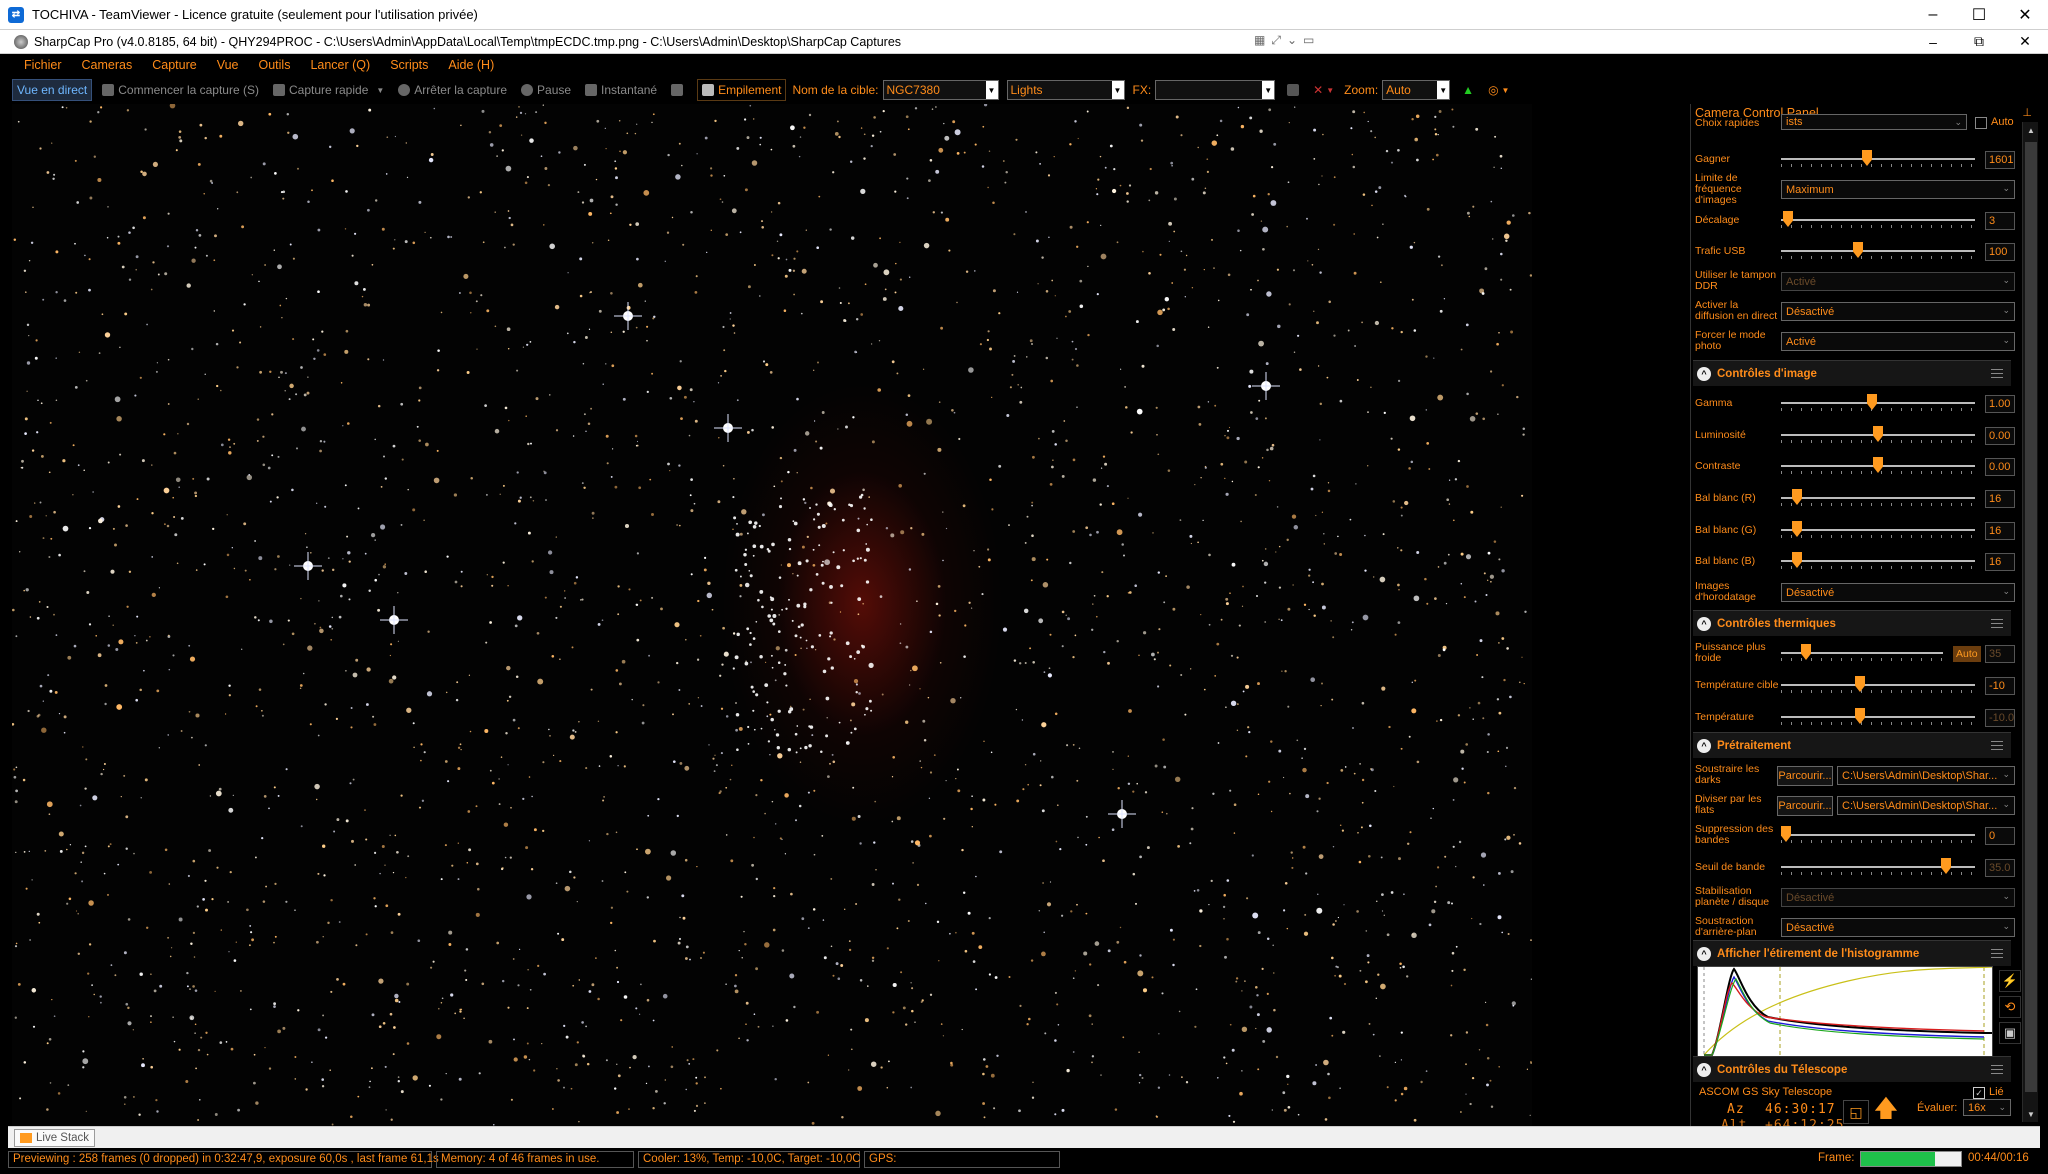 This screenshot has width=2048, height=1174. Describe the element at coordinates (1878, 497) in the screenshot. I see `wb-red-slider` at that location.